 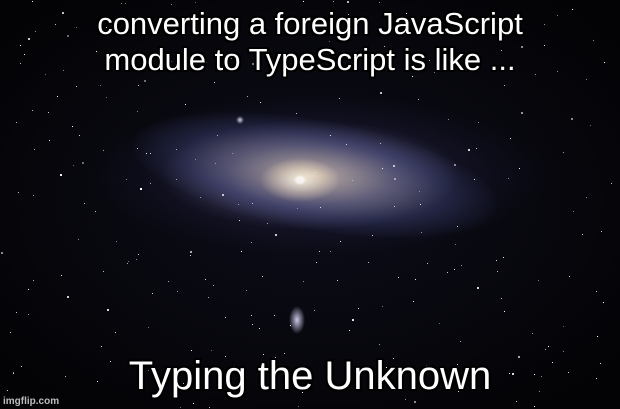 I want to click on bottom-caption: Typing the Unknown, so click(x=310, y=376).